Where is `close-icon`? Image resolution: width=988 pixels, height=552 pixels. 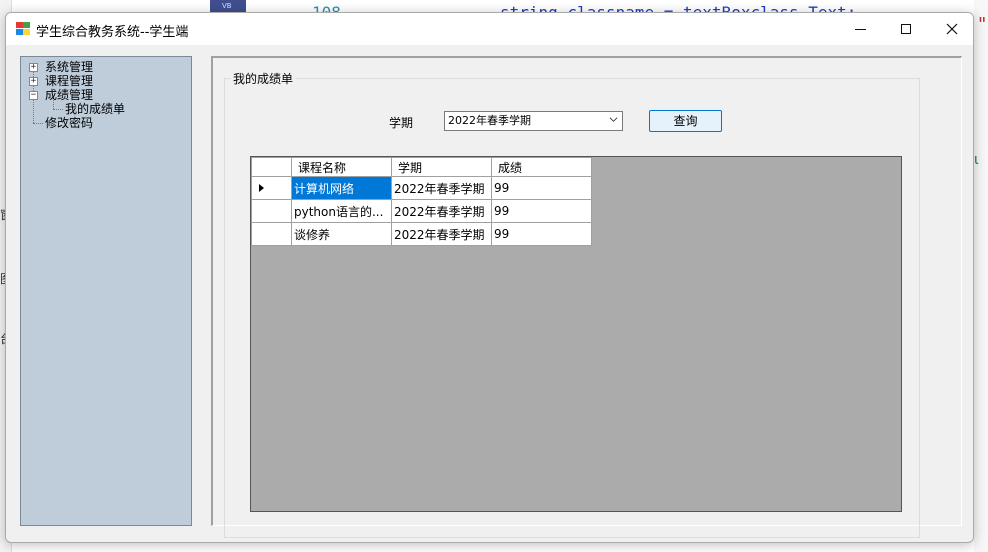 close-icon is located at coordinates (952, 29).